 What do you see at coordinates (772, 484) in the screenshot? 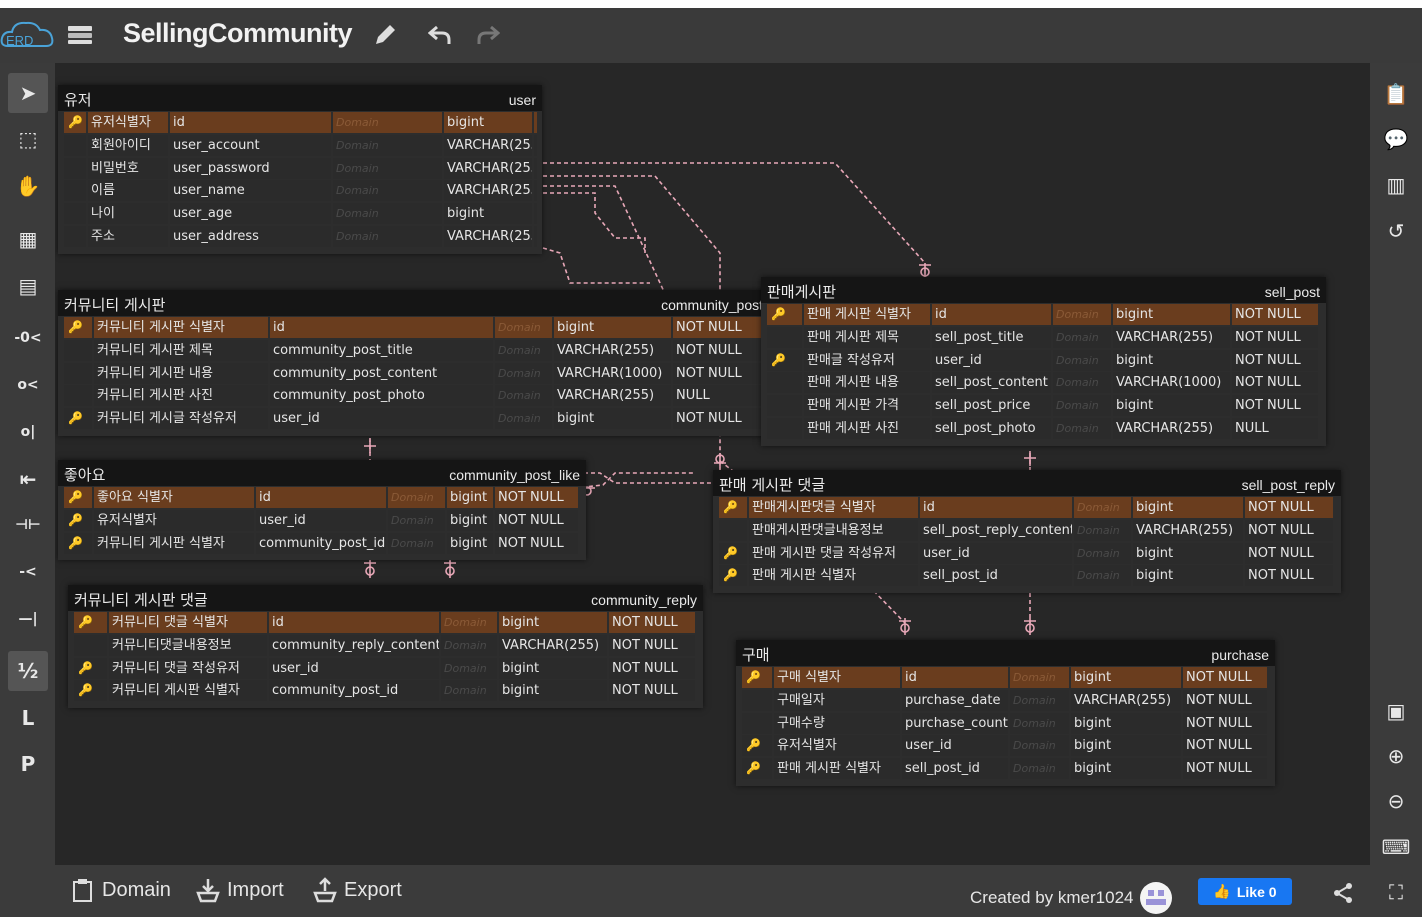
I see `table-logical-name: 판매 게시판 댓글` at bounding box center [772, 484].